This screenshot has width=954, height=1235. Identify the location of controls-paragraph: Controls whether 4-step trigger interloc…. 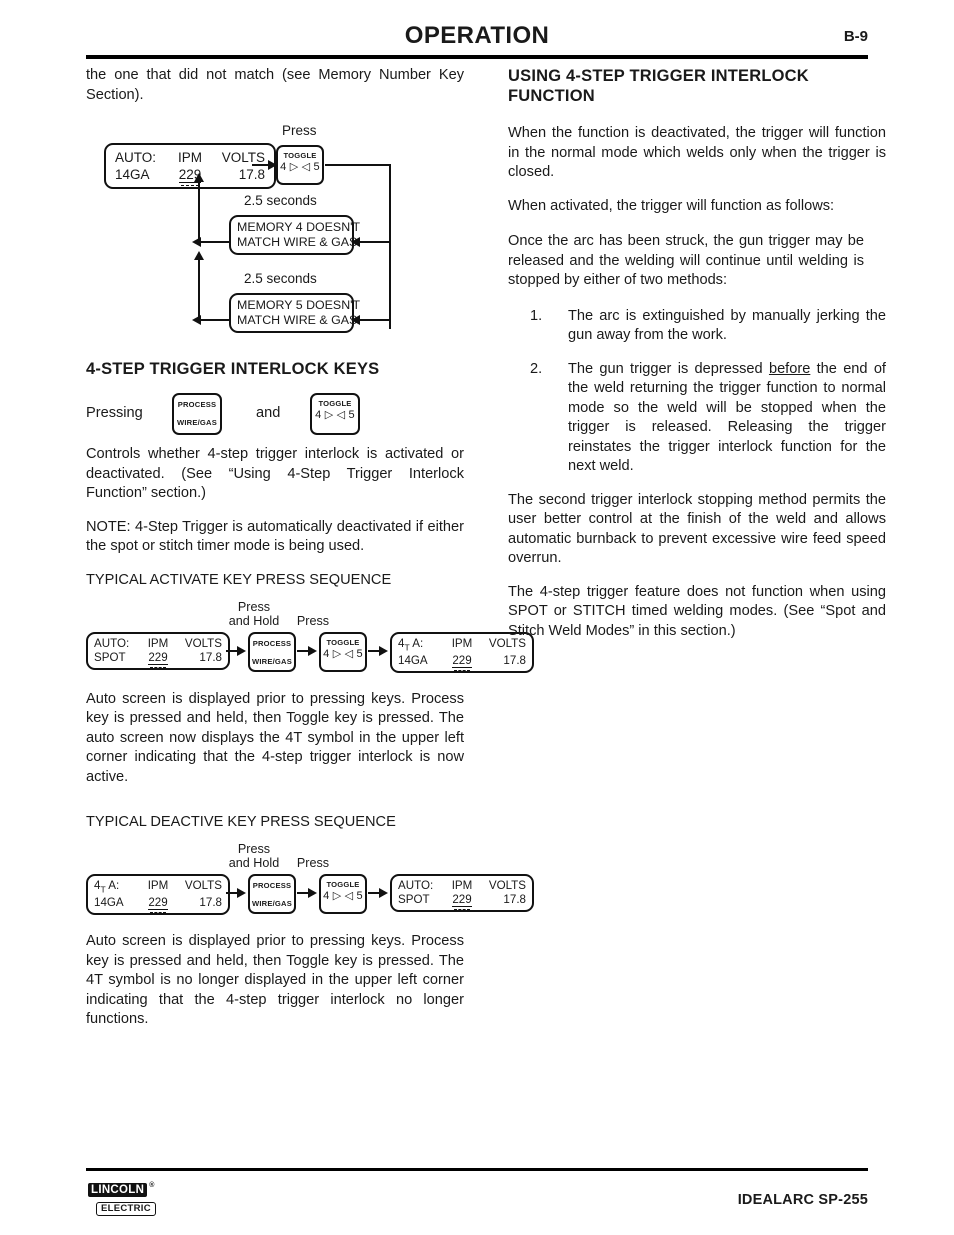
(275, 473).